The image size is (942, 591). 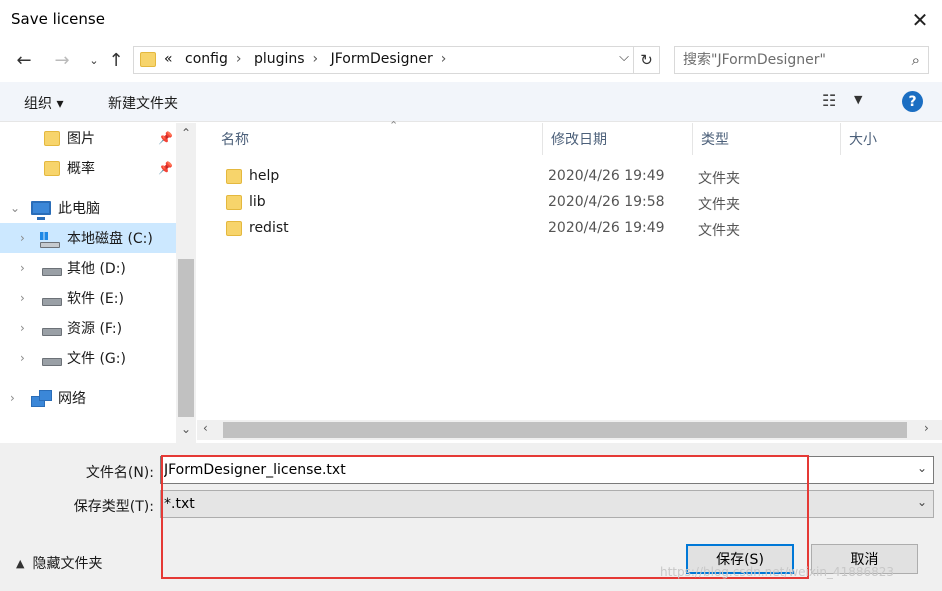 What do you see at coordinates (569, 203) in the screenshot?
I see `file-row-lib: lib 2020/4/26 19:58 文件夹` at bounding box center [569, 203].